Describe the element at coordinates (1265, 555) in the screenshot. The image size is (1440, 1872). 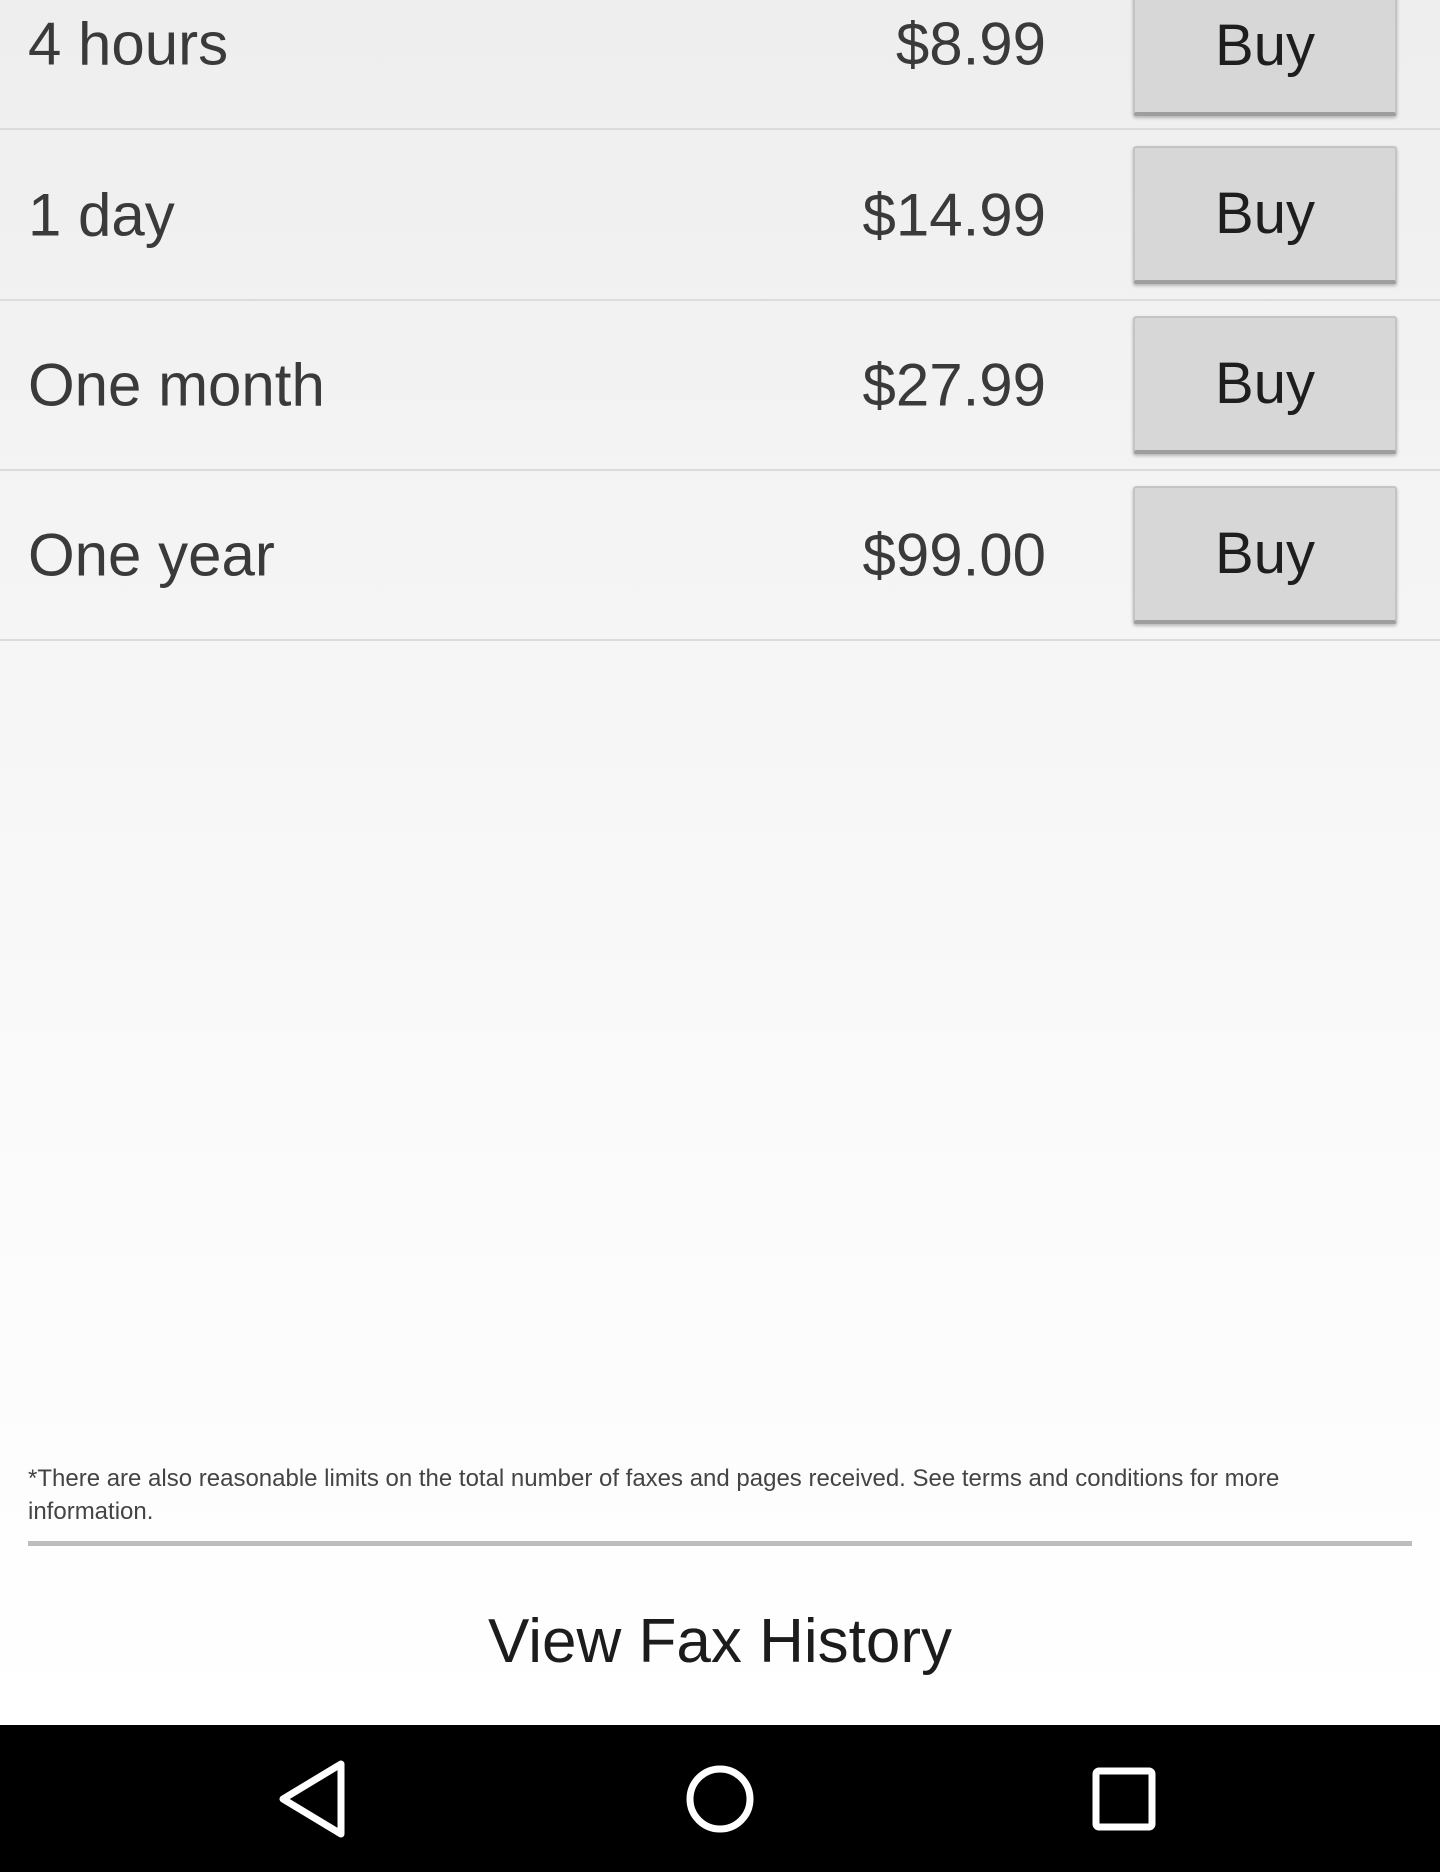
I see `buy-button-one-year: Buy` at that location.